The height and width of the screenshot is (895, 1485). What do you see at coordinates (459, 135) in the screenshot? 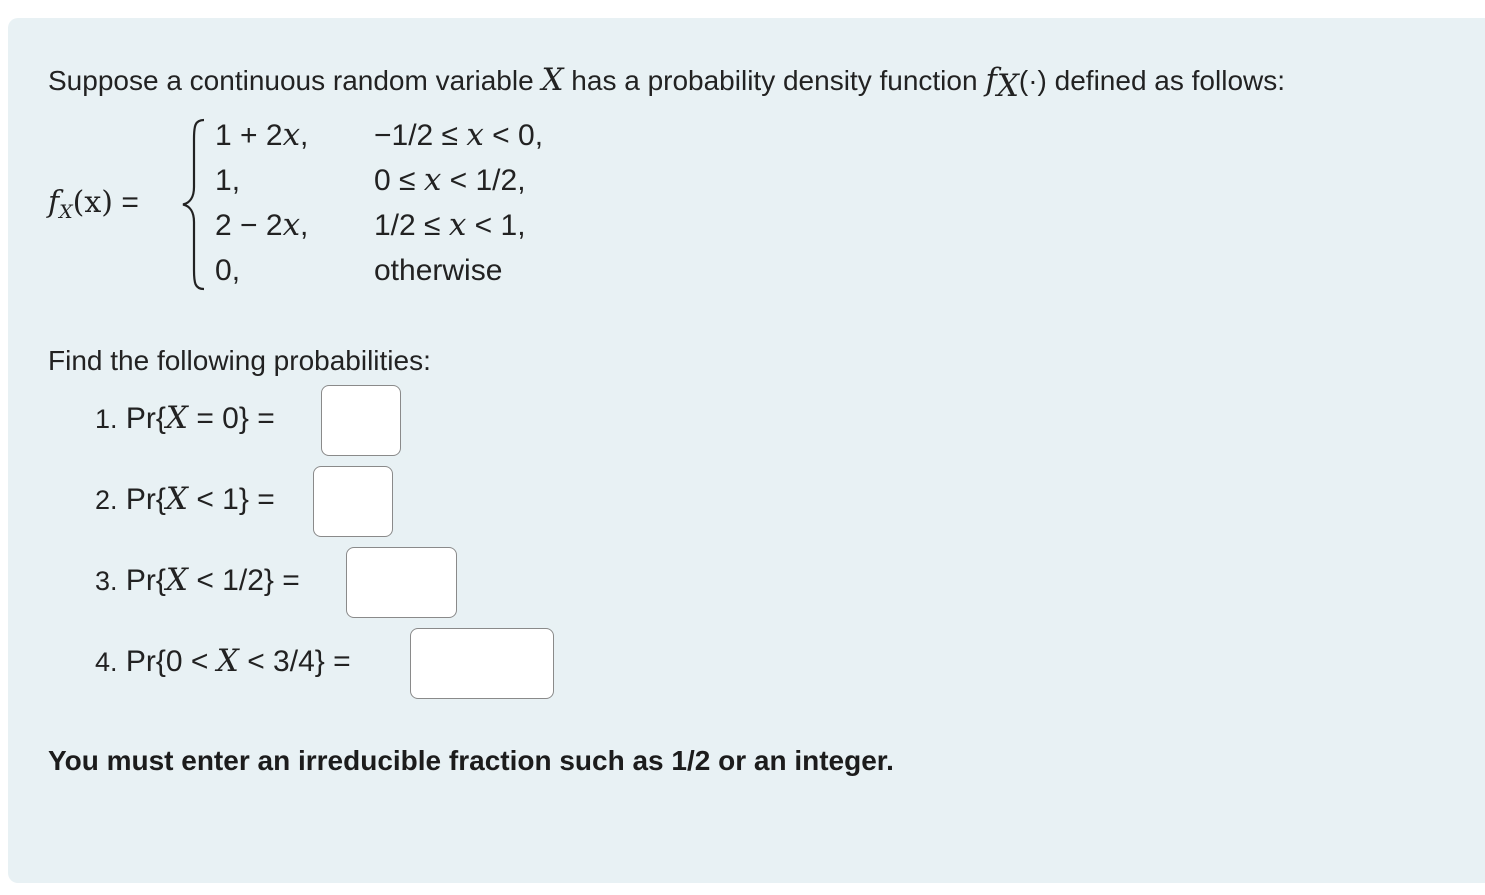
I see `case-1-condition: −1/2 ≤ x < 0,` at bounding box center [459, 135].